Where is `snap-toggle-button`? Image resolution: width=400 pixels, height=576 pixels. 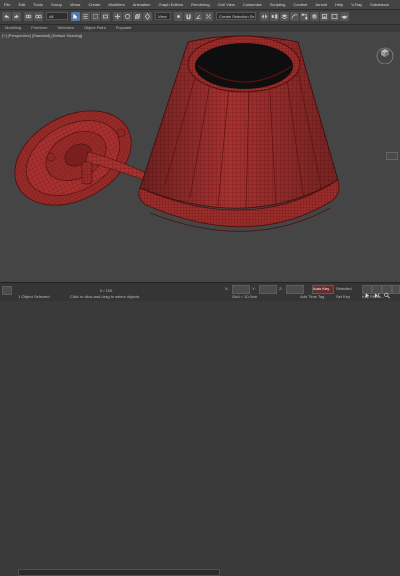
snap-toggle-button is located at coordinates (188, 16).